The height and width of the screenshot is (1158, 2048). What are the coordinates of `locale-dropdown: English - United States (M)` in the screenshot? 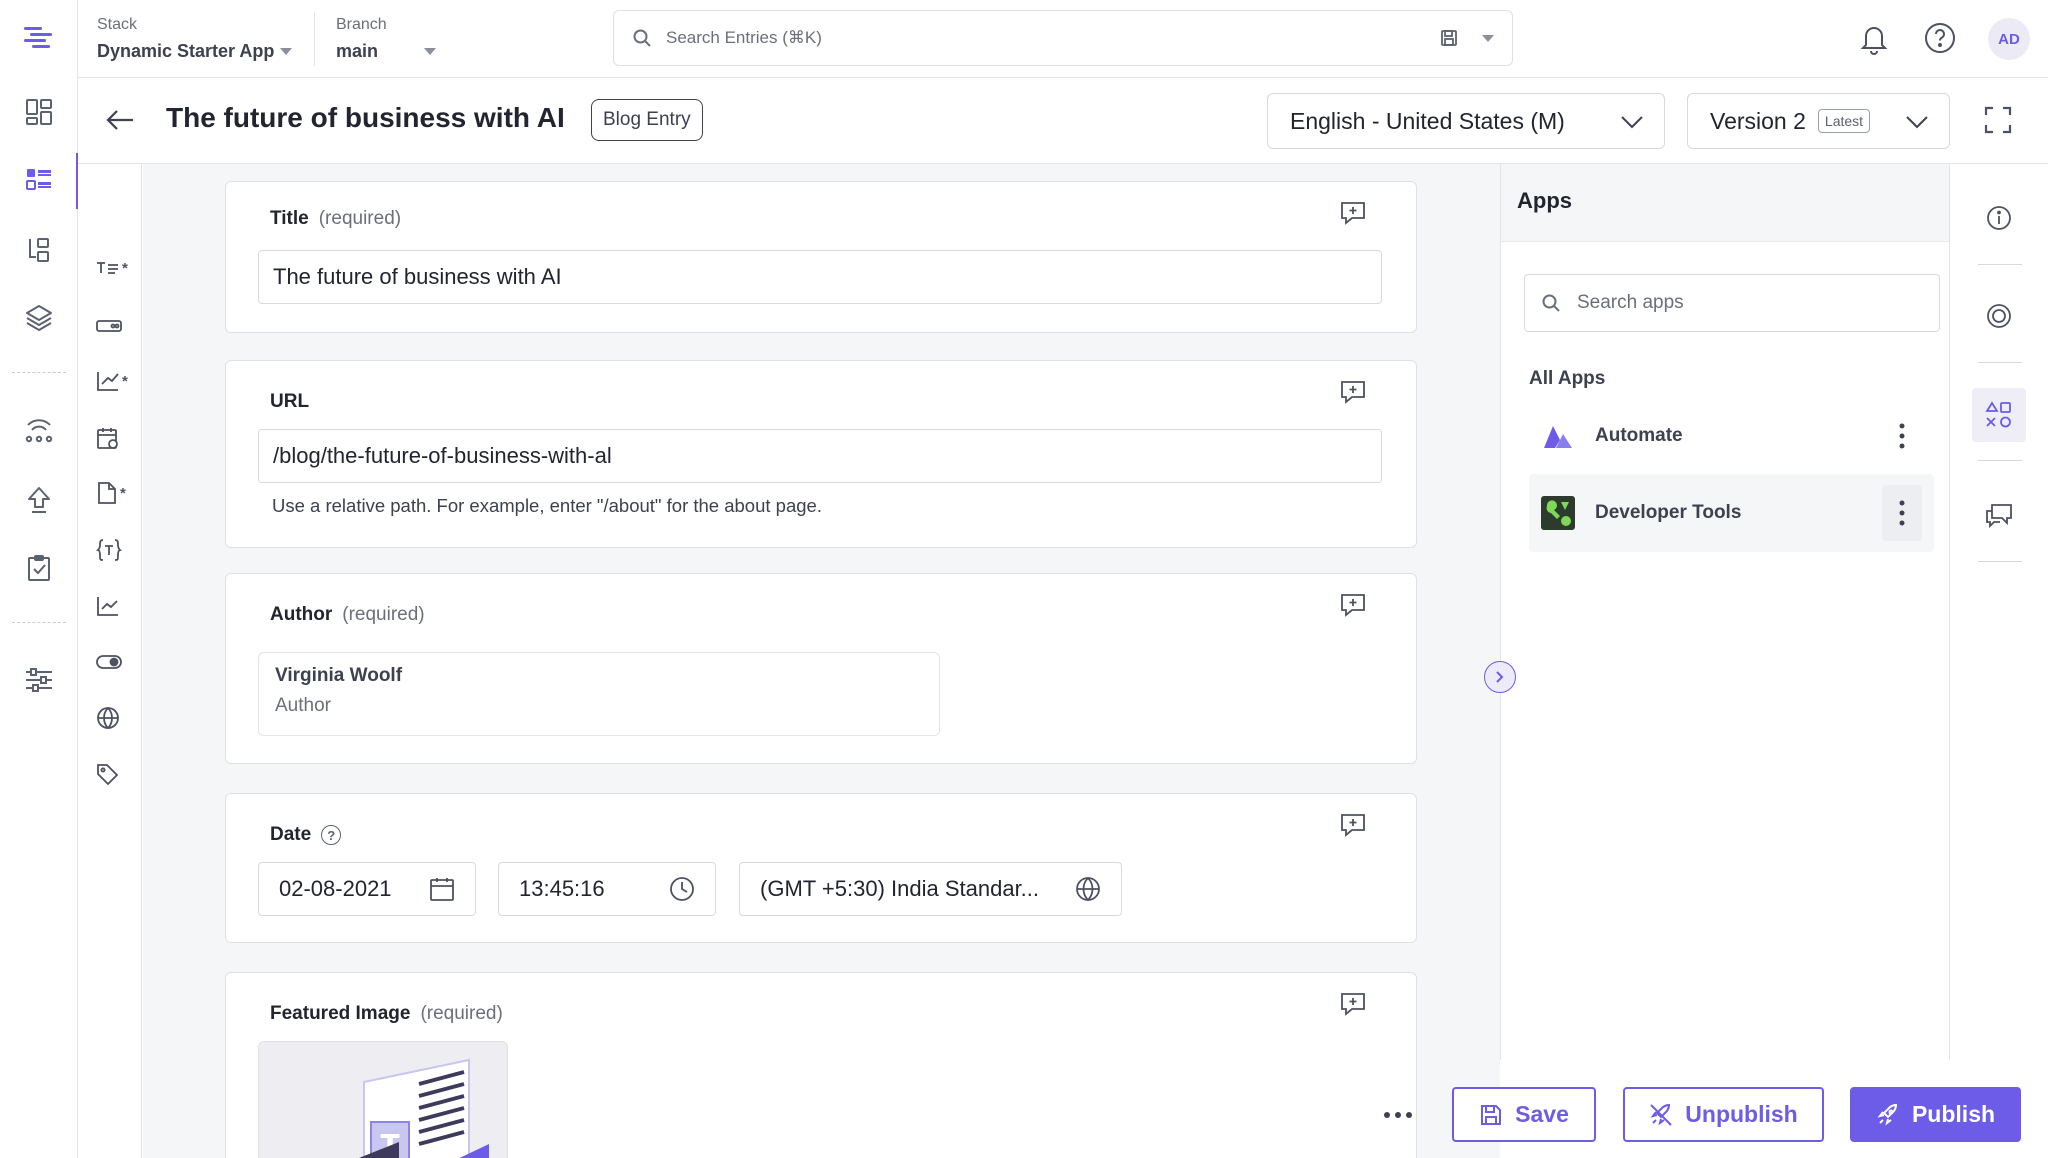 It's located at (1466, 121).